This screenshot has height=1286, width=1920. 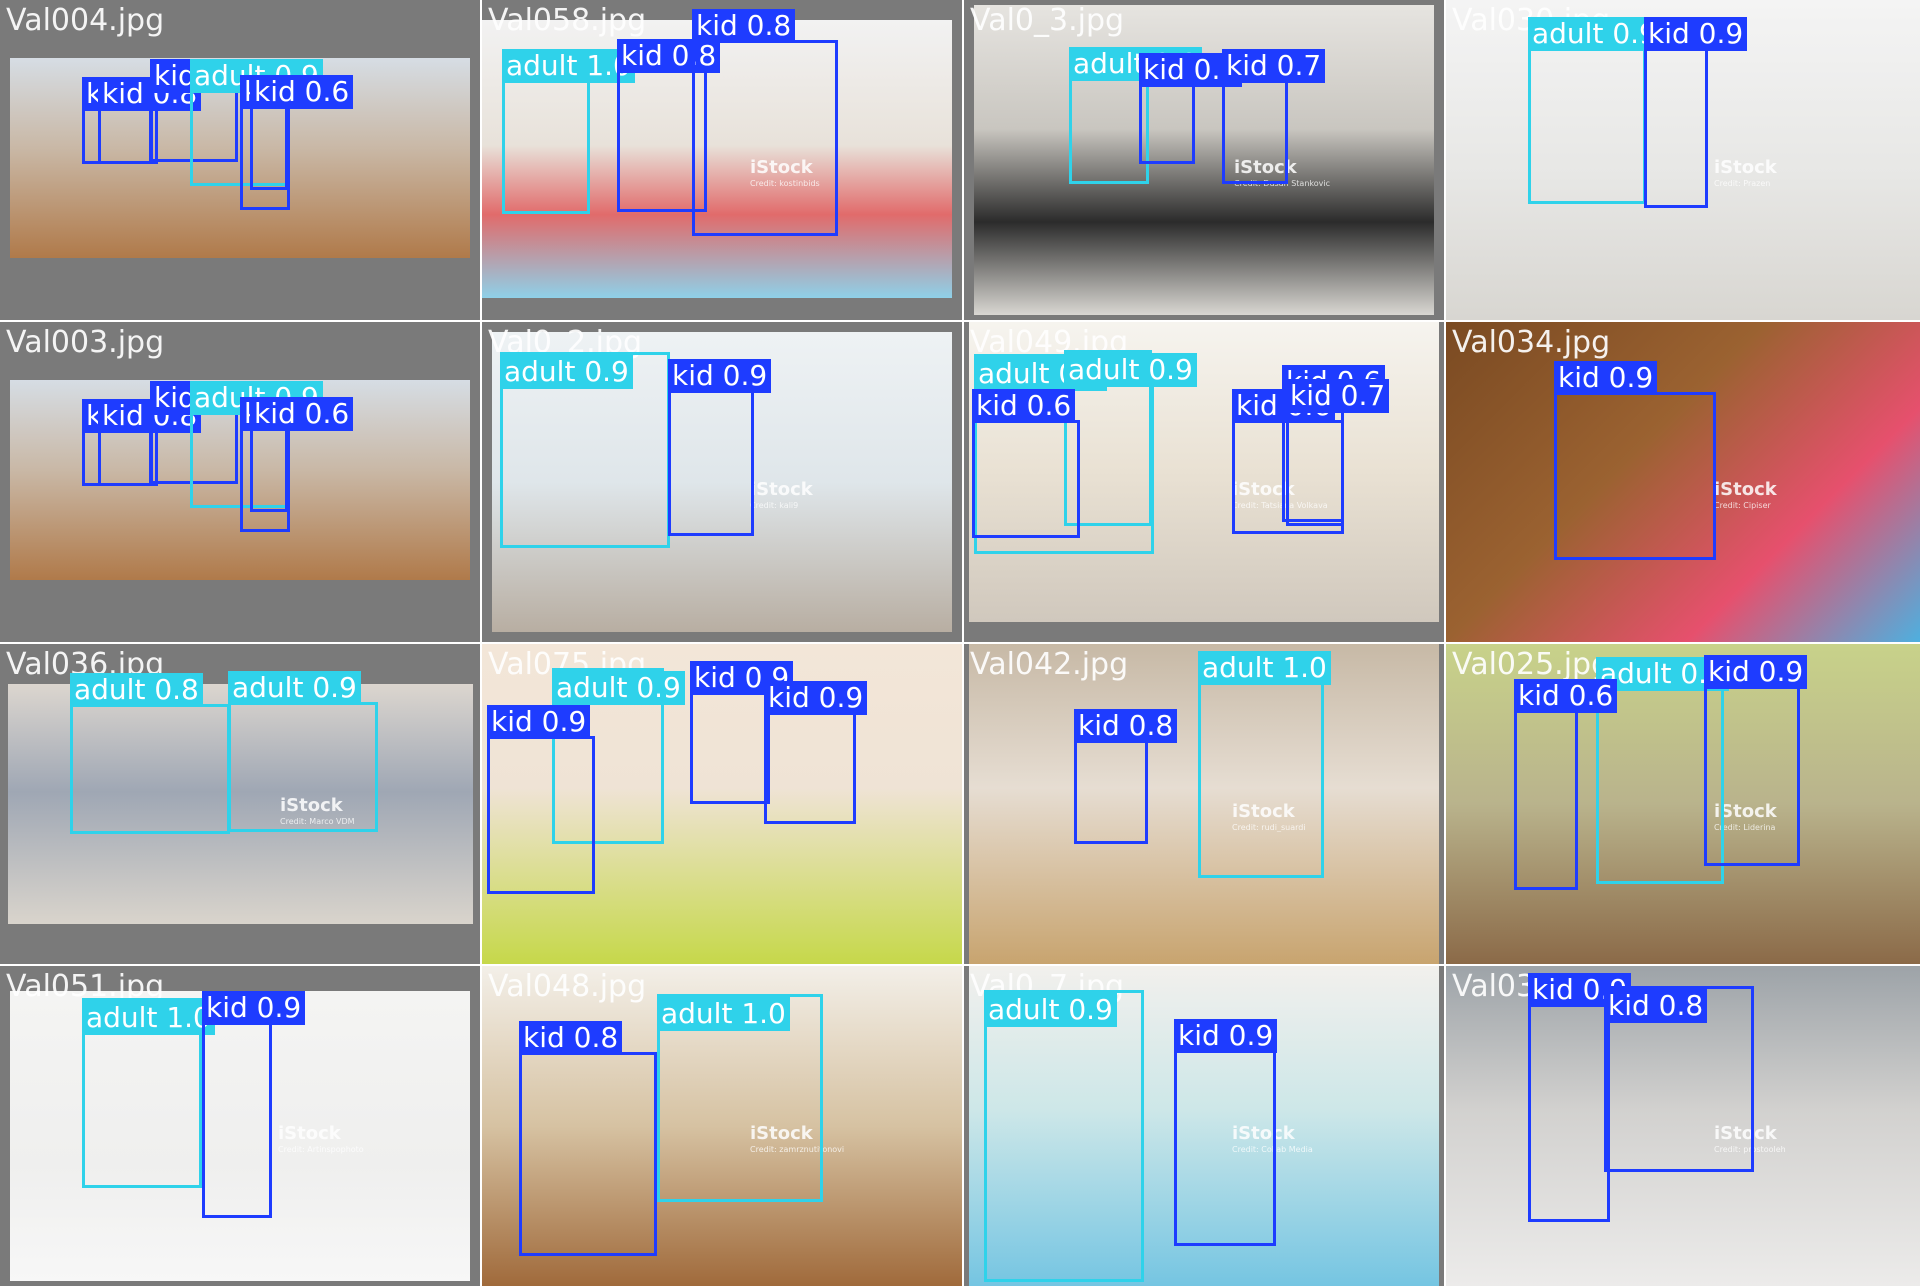 I want to click on istock-watermark: iStock Credit: Artinspophoto, so click(x=321, y=1140).